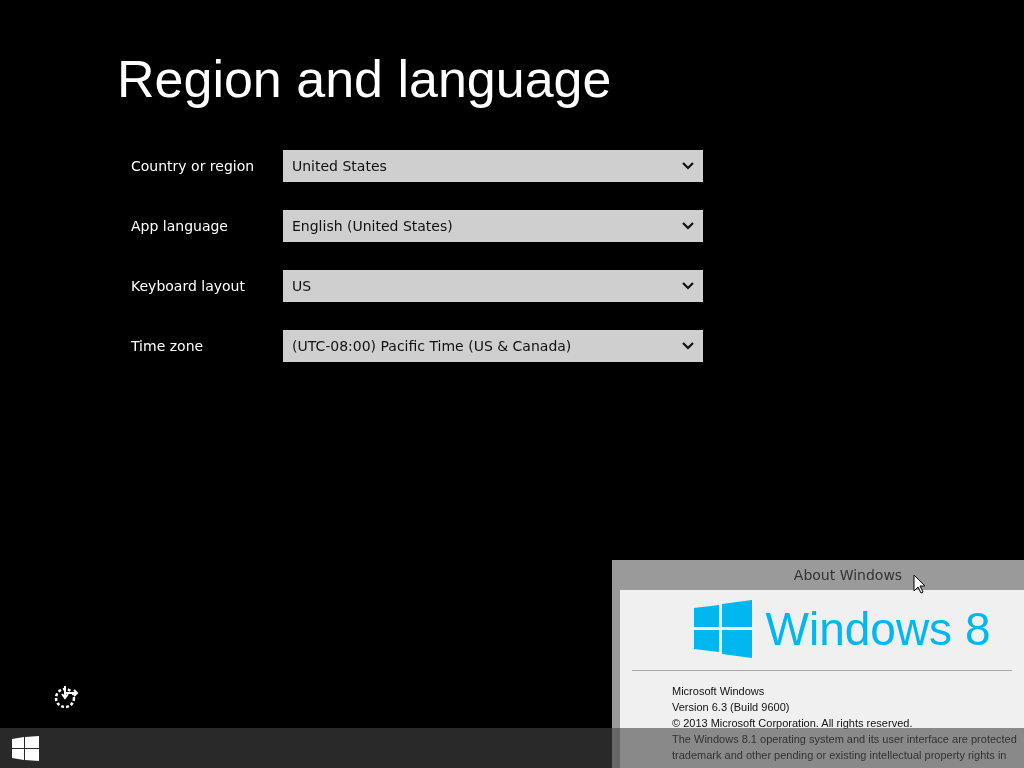 The width and height of the screenshot is (1024, 768). Describe the element at coordinates (718, 691) in the screenshot. I see `info-line: Microsoft Windows` at that location.